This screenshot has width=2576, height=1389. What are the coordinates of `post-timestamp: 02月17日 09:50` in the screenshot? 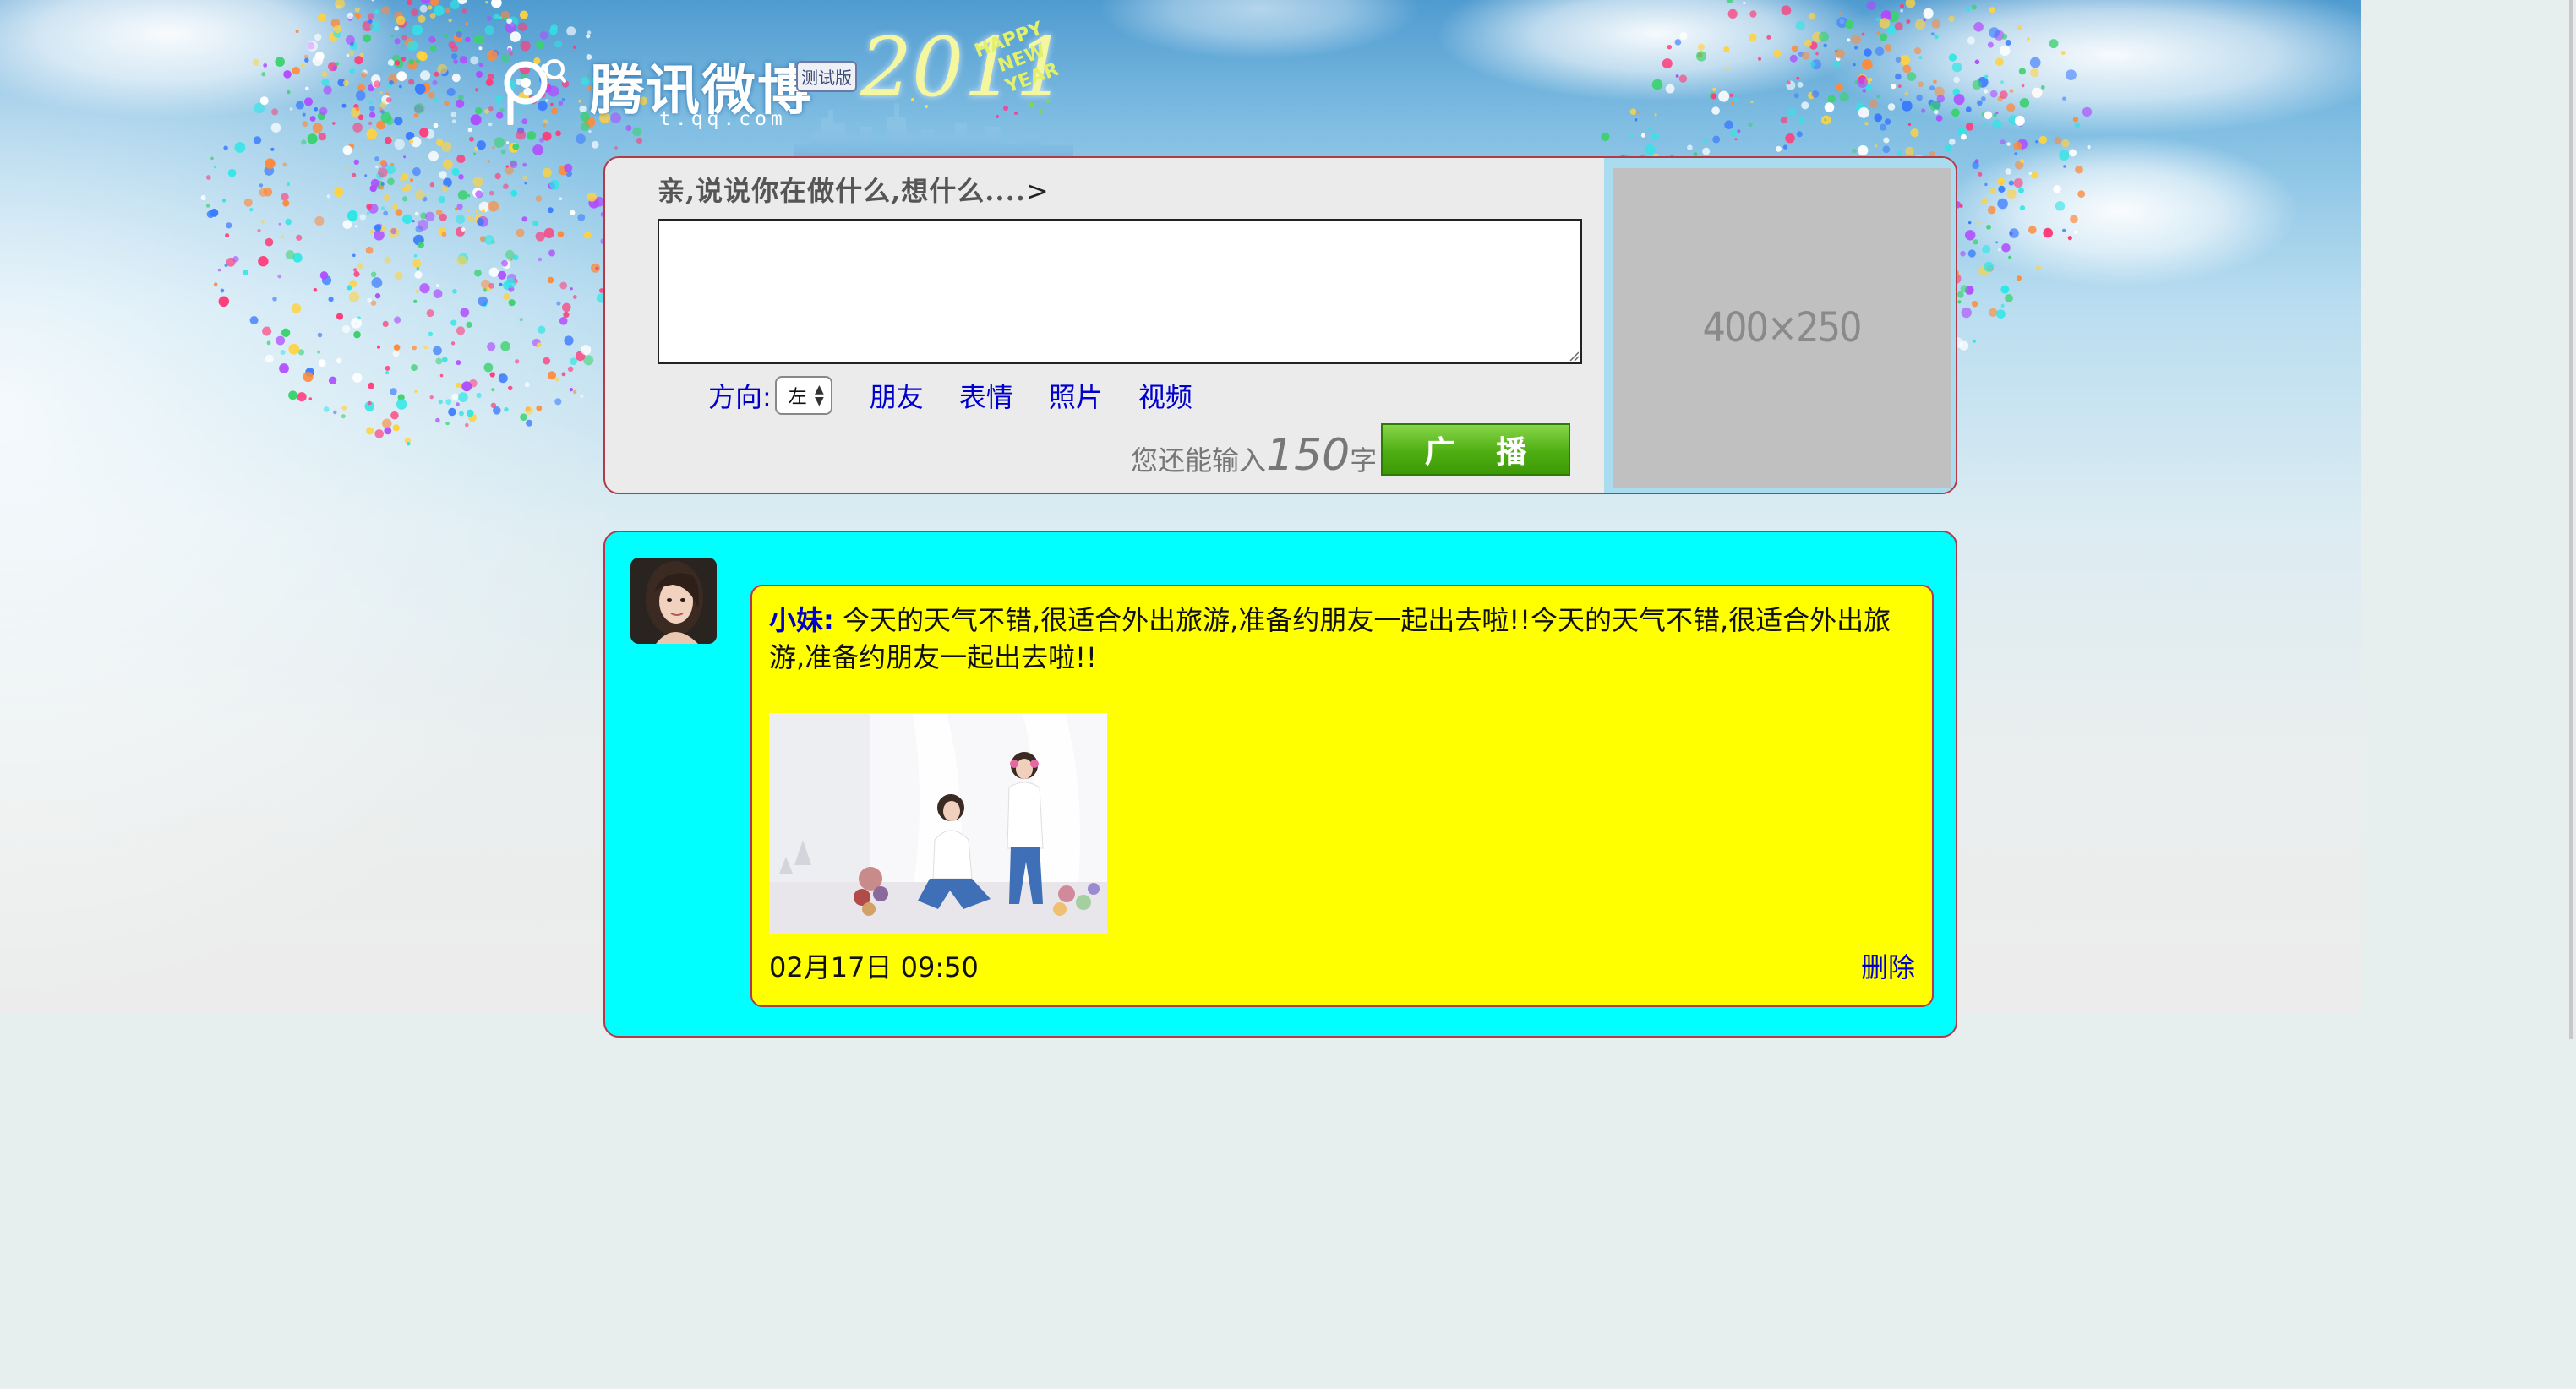 It's located at (874, 967).